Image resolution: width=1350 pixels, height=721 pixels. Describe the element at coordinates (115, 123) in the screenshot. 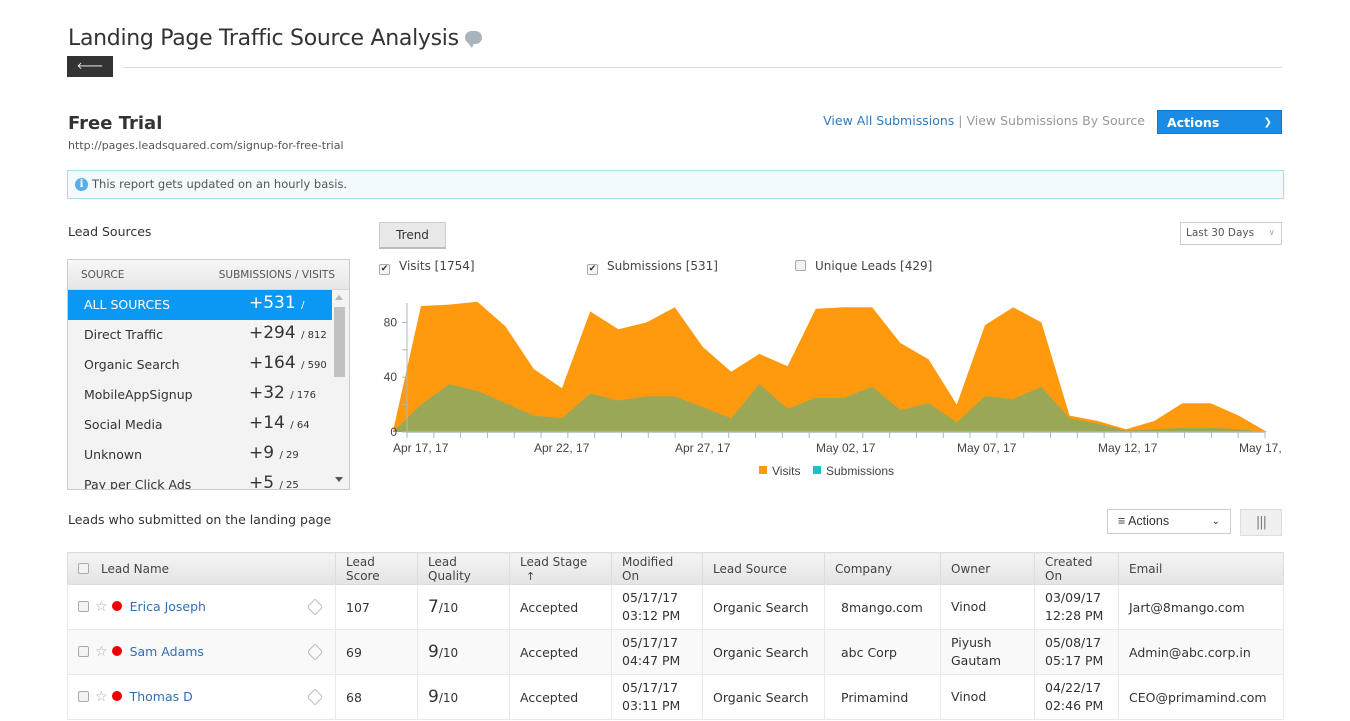

I see `landing-page-name: Free Trial` at that location.